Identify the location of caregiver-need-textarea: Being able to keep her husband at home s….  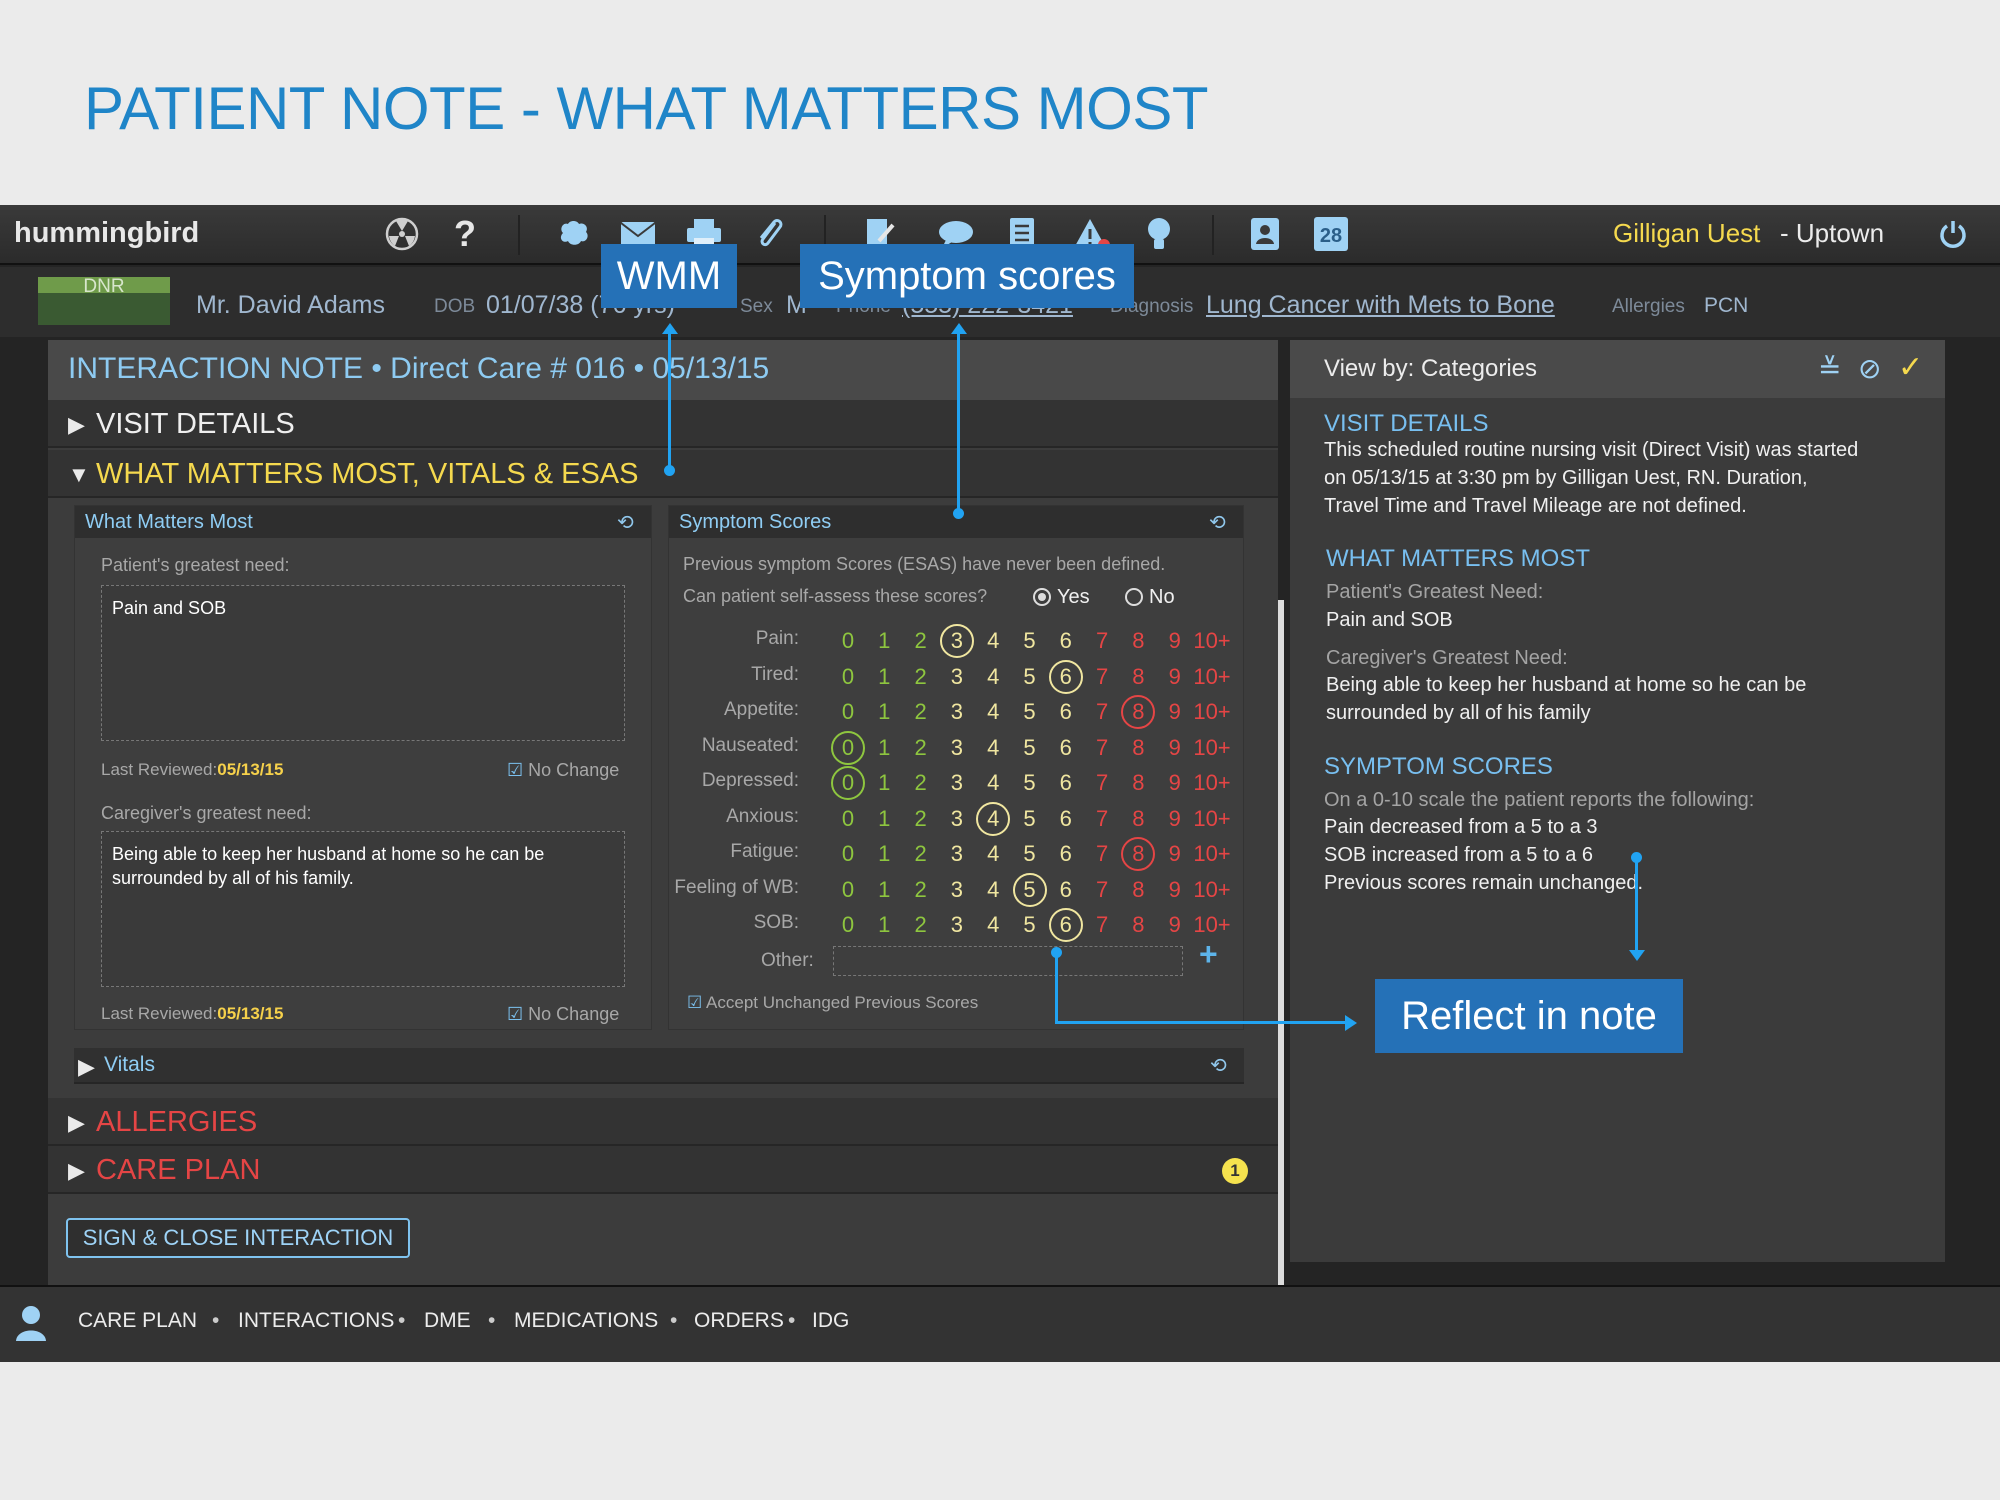
(363, 909).